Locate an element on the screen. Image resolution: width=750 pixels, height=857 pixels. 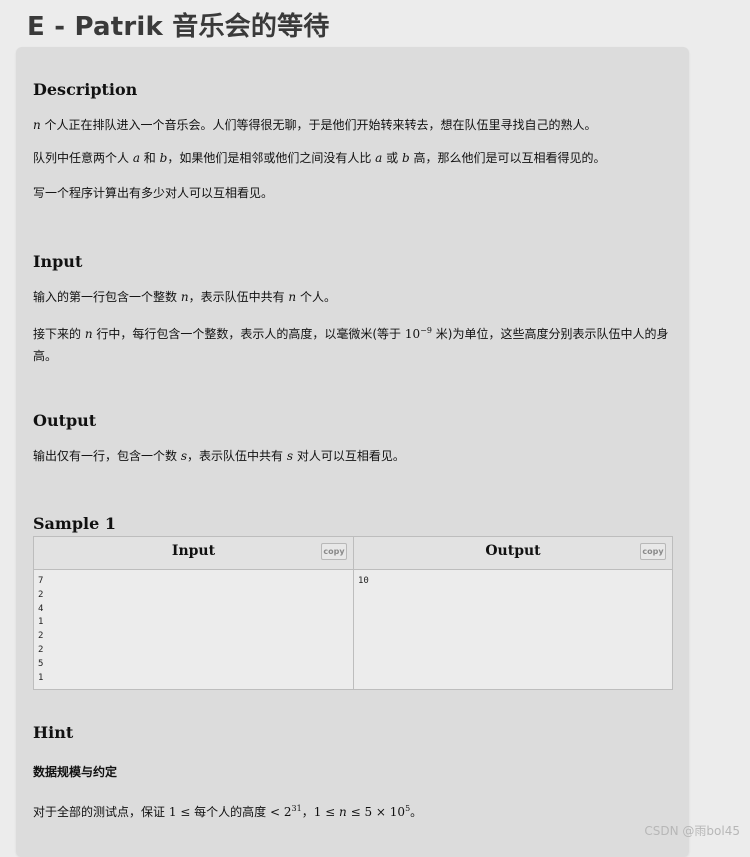
hint-subheading: 数据规模与约定 is located at coordinates (75, 772).